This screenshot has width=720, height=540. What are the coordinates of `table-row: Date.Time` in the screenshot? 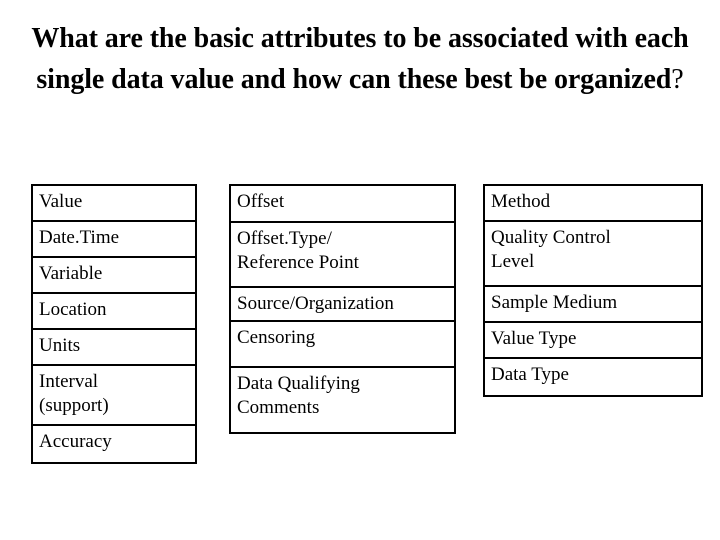 It's located at (114, 240).